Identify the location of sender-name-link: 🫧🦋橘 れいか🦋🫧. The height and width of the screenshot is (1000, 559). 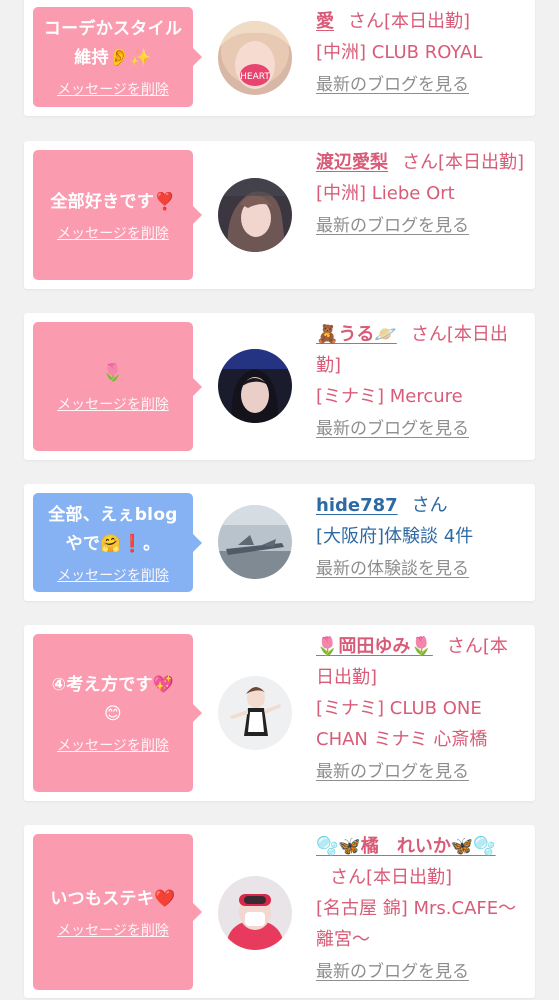
(406, 846).